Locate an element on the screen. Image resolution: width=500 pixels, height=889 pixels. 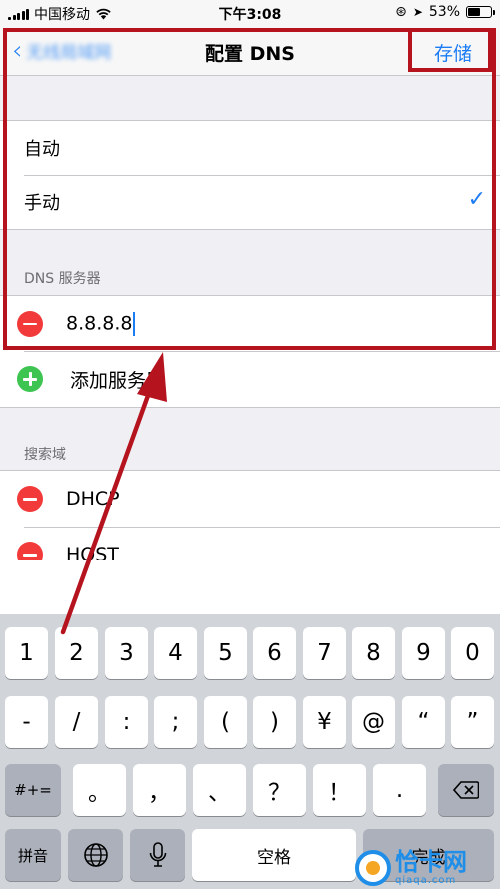
key-period-cn: 。 is located at coordinates (99, 790).